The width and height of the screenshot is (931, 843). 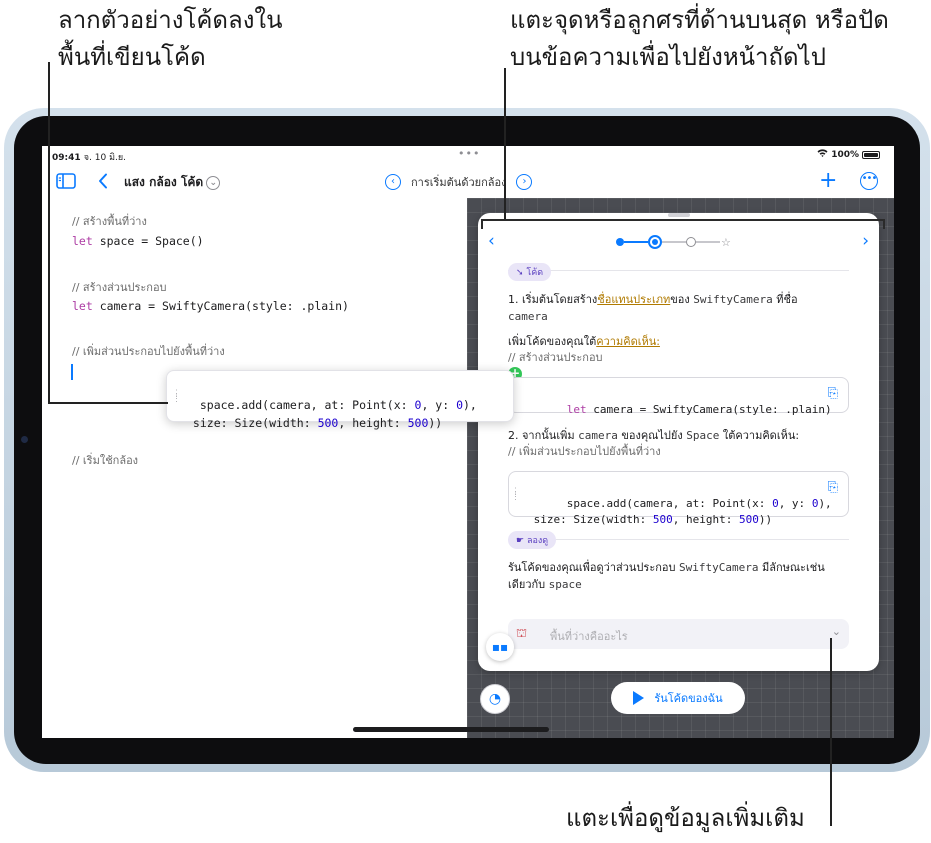 I want to click on battery-icon, so click(x=871, y=154).